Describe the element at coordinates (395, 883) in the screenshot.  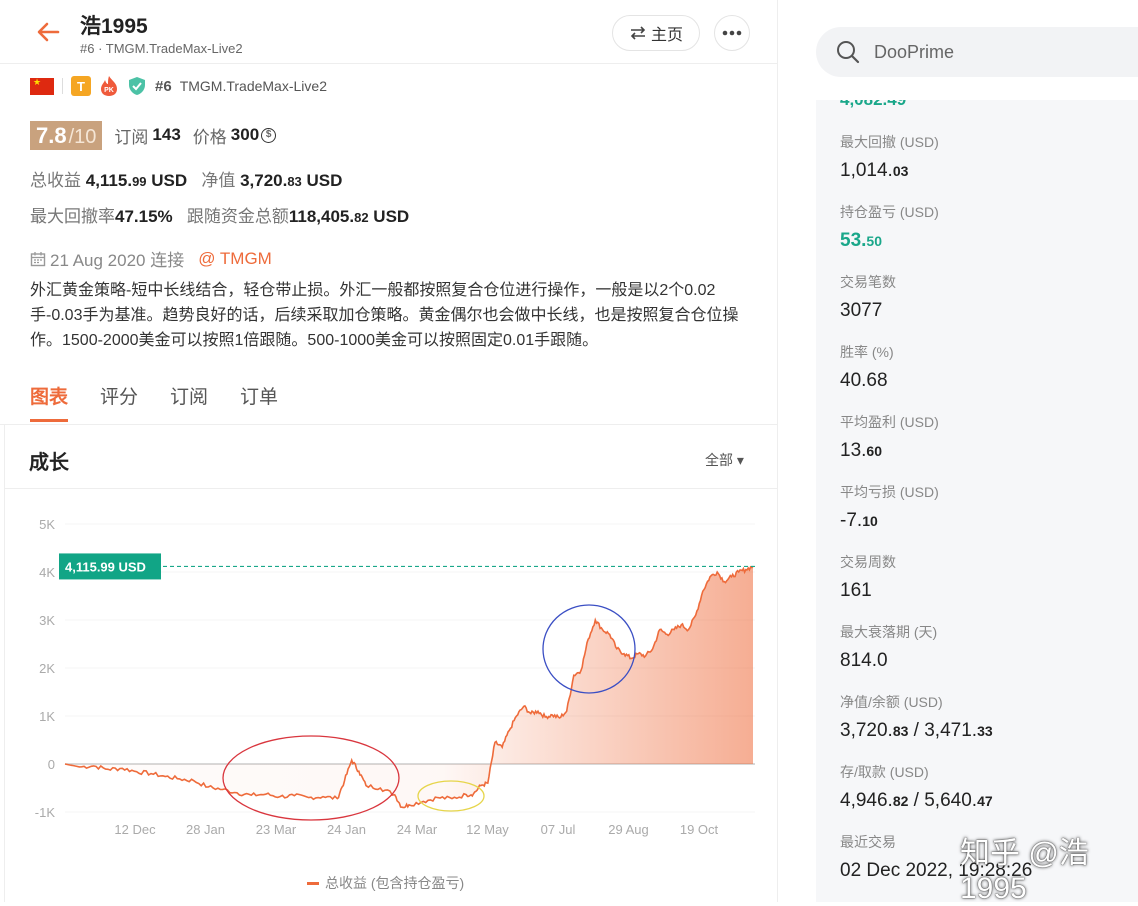
I see `legend-label: 总收益 (包含持仓盈亏)` at that location.